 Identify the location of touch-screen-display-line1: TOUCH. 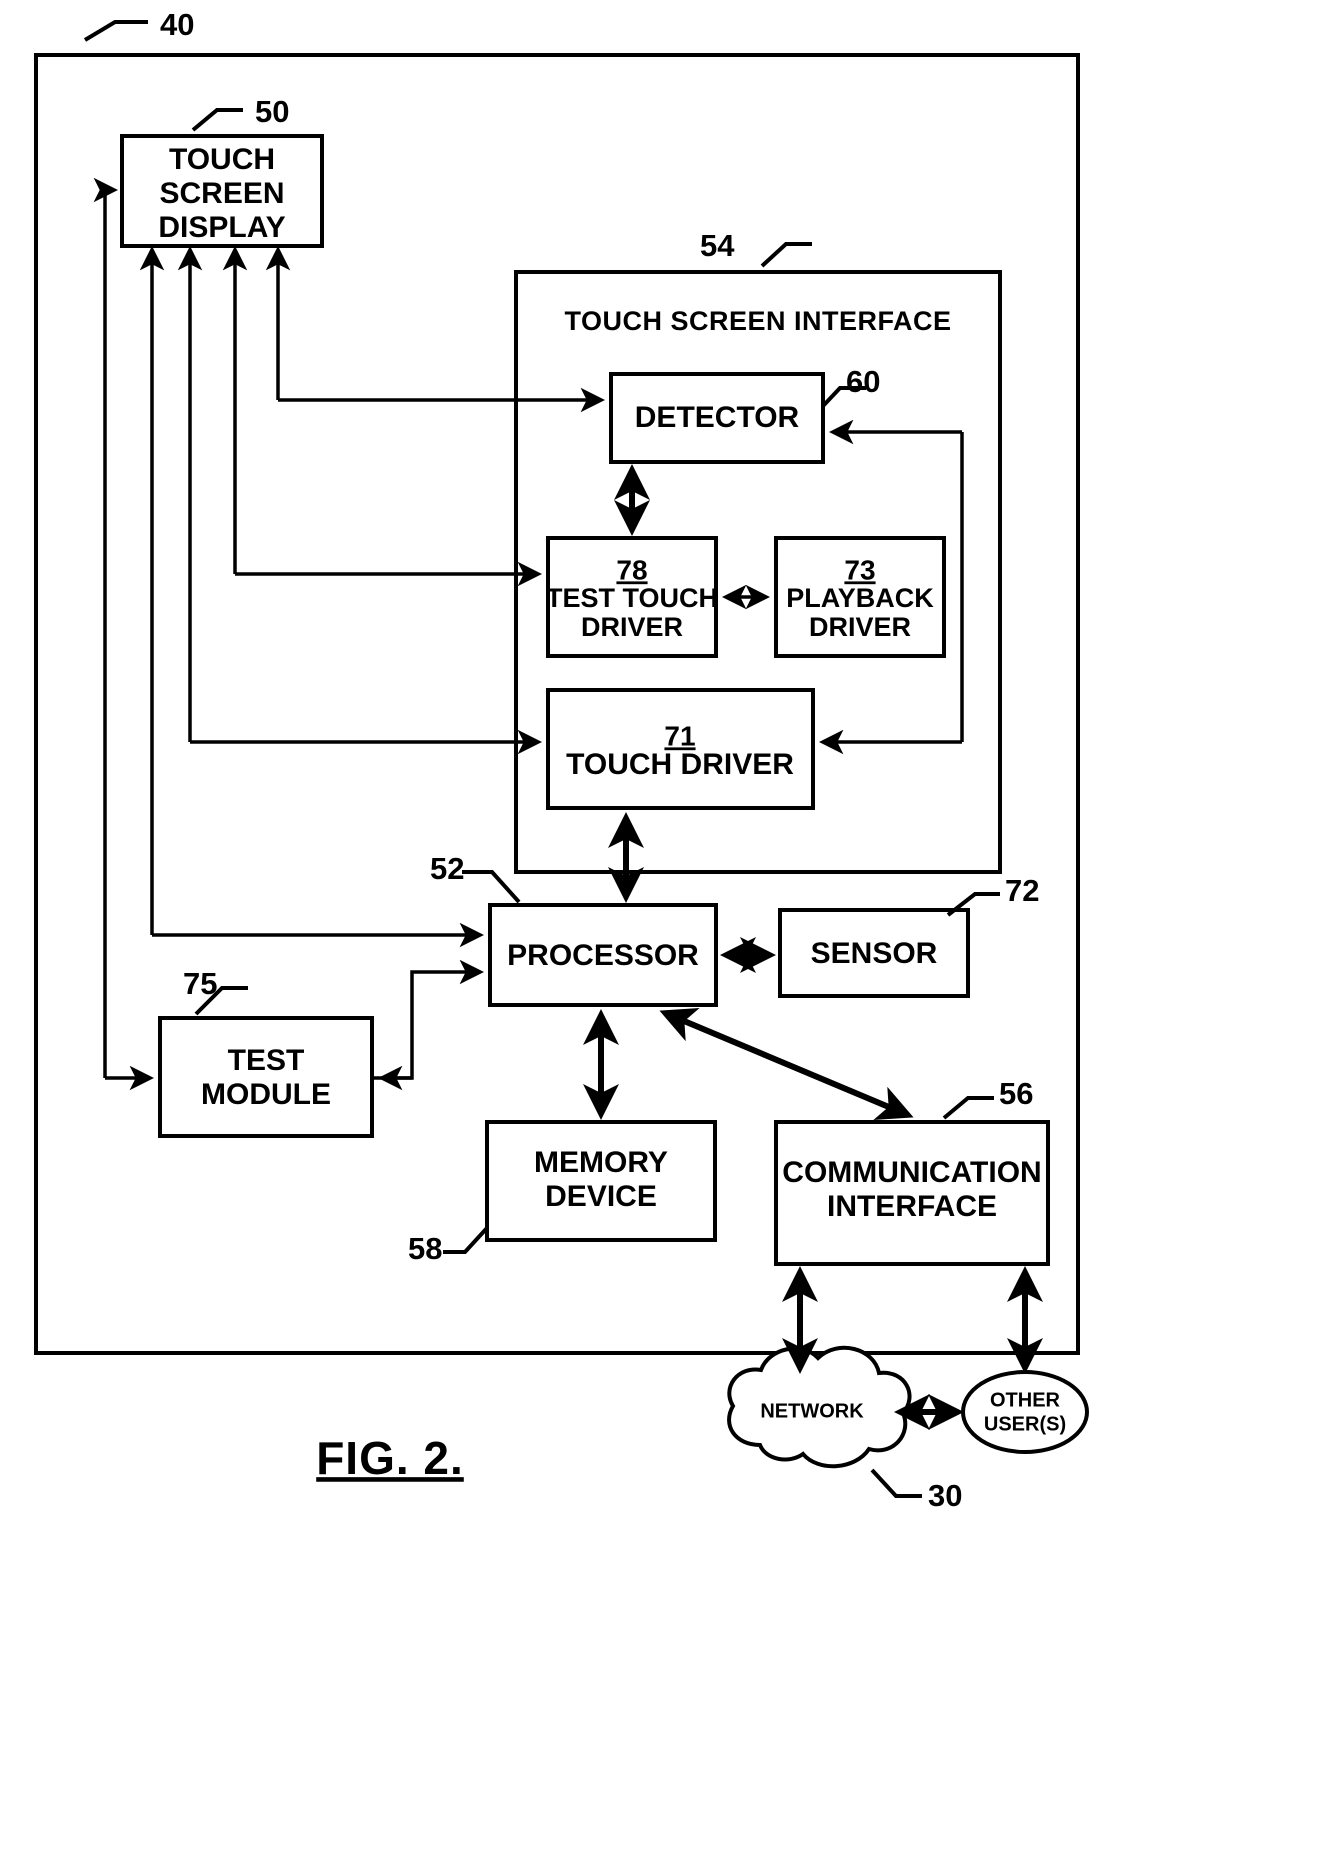
(222, 159).